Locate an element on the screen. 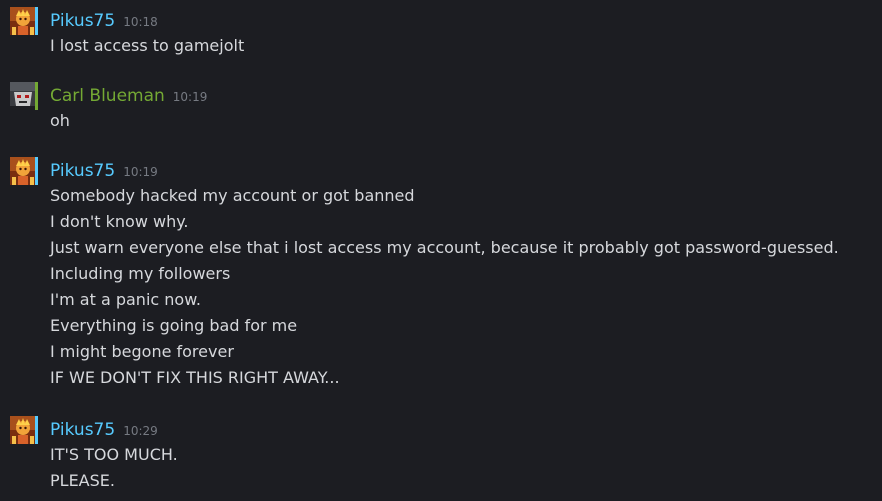 The width and height of the screenshot is (882, 501). message-line: Everything is going bad for me is located at coordinates (174, 325).